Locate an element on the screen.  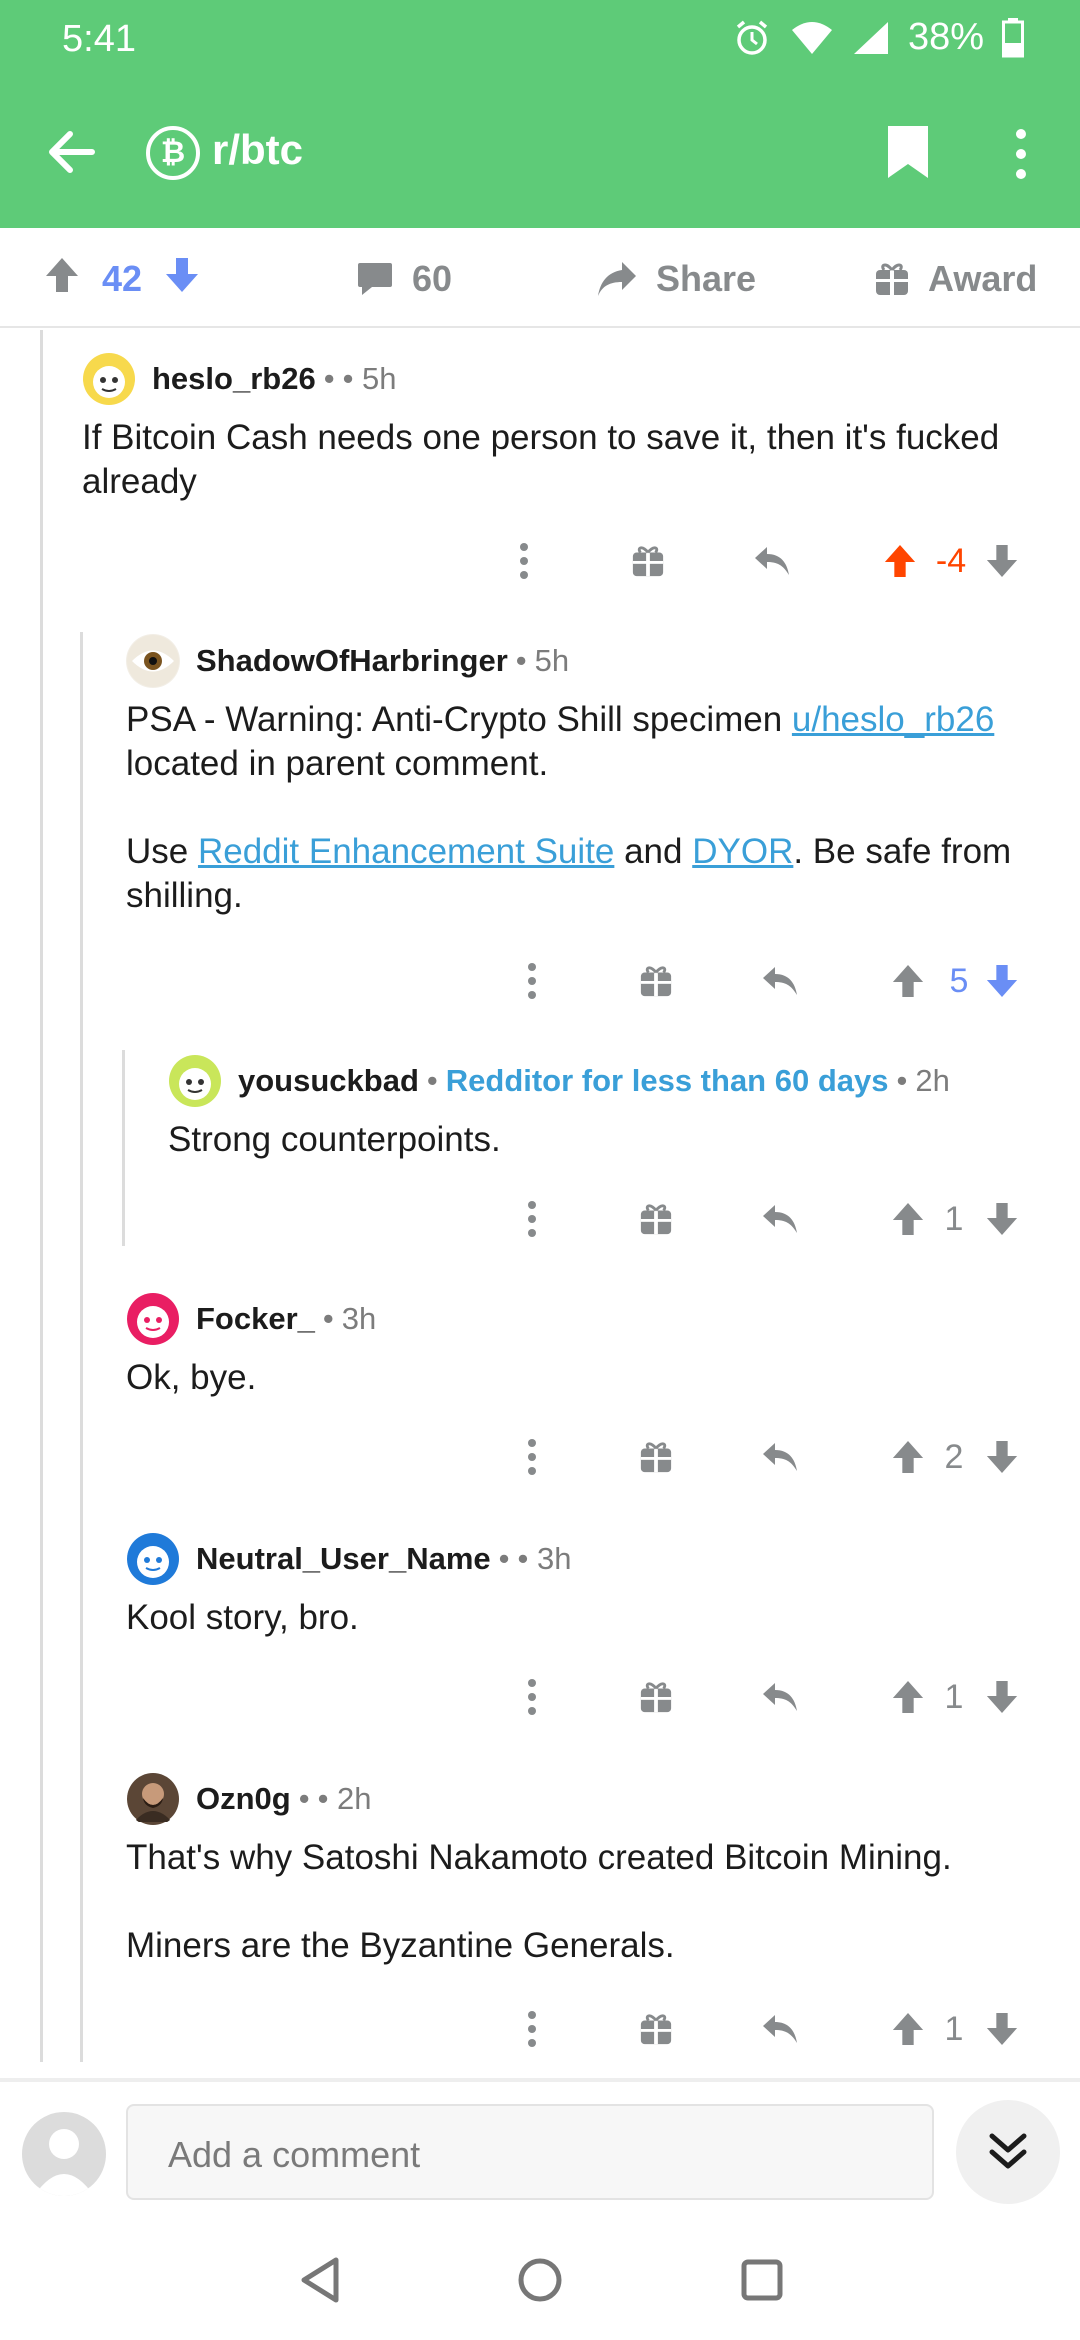
double-chevron-down-icon is located at coordinates (1008, 2151).